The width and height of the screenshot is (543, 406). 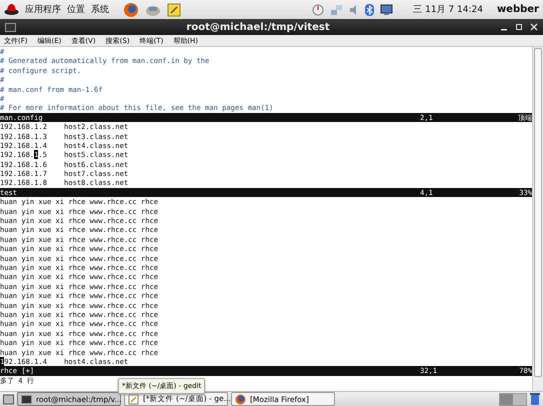 I want to click on workspace-switcher, so click(x=513, y=399).